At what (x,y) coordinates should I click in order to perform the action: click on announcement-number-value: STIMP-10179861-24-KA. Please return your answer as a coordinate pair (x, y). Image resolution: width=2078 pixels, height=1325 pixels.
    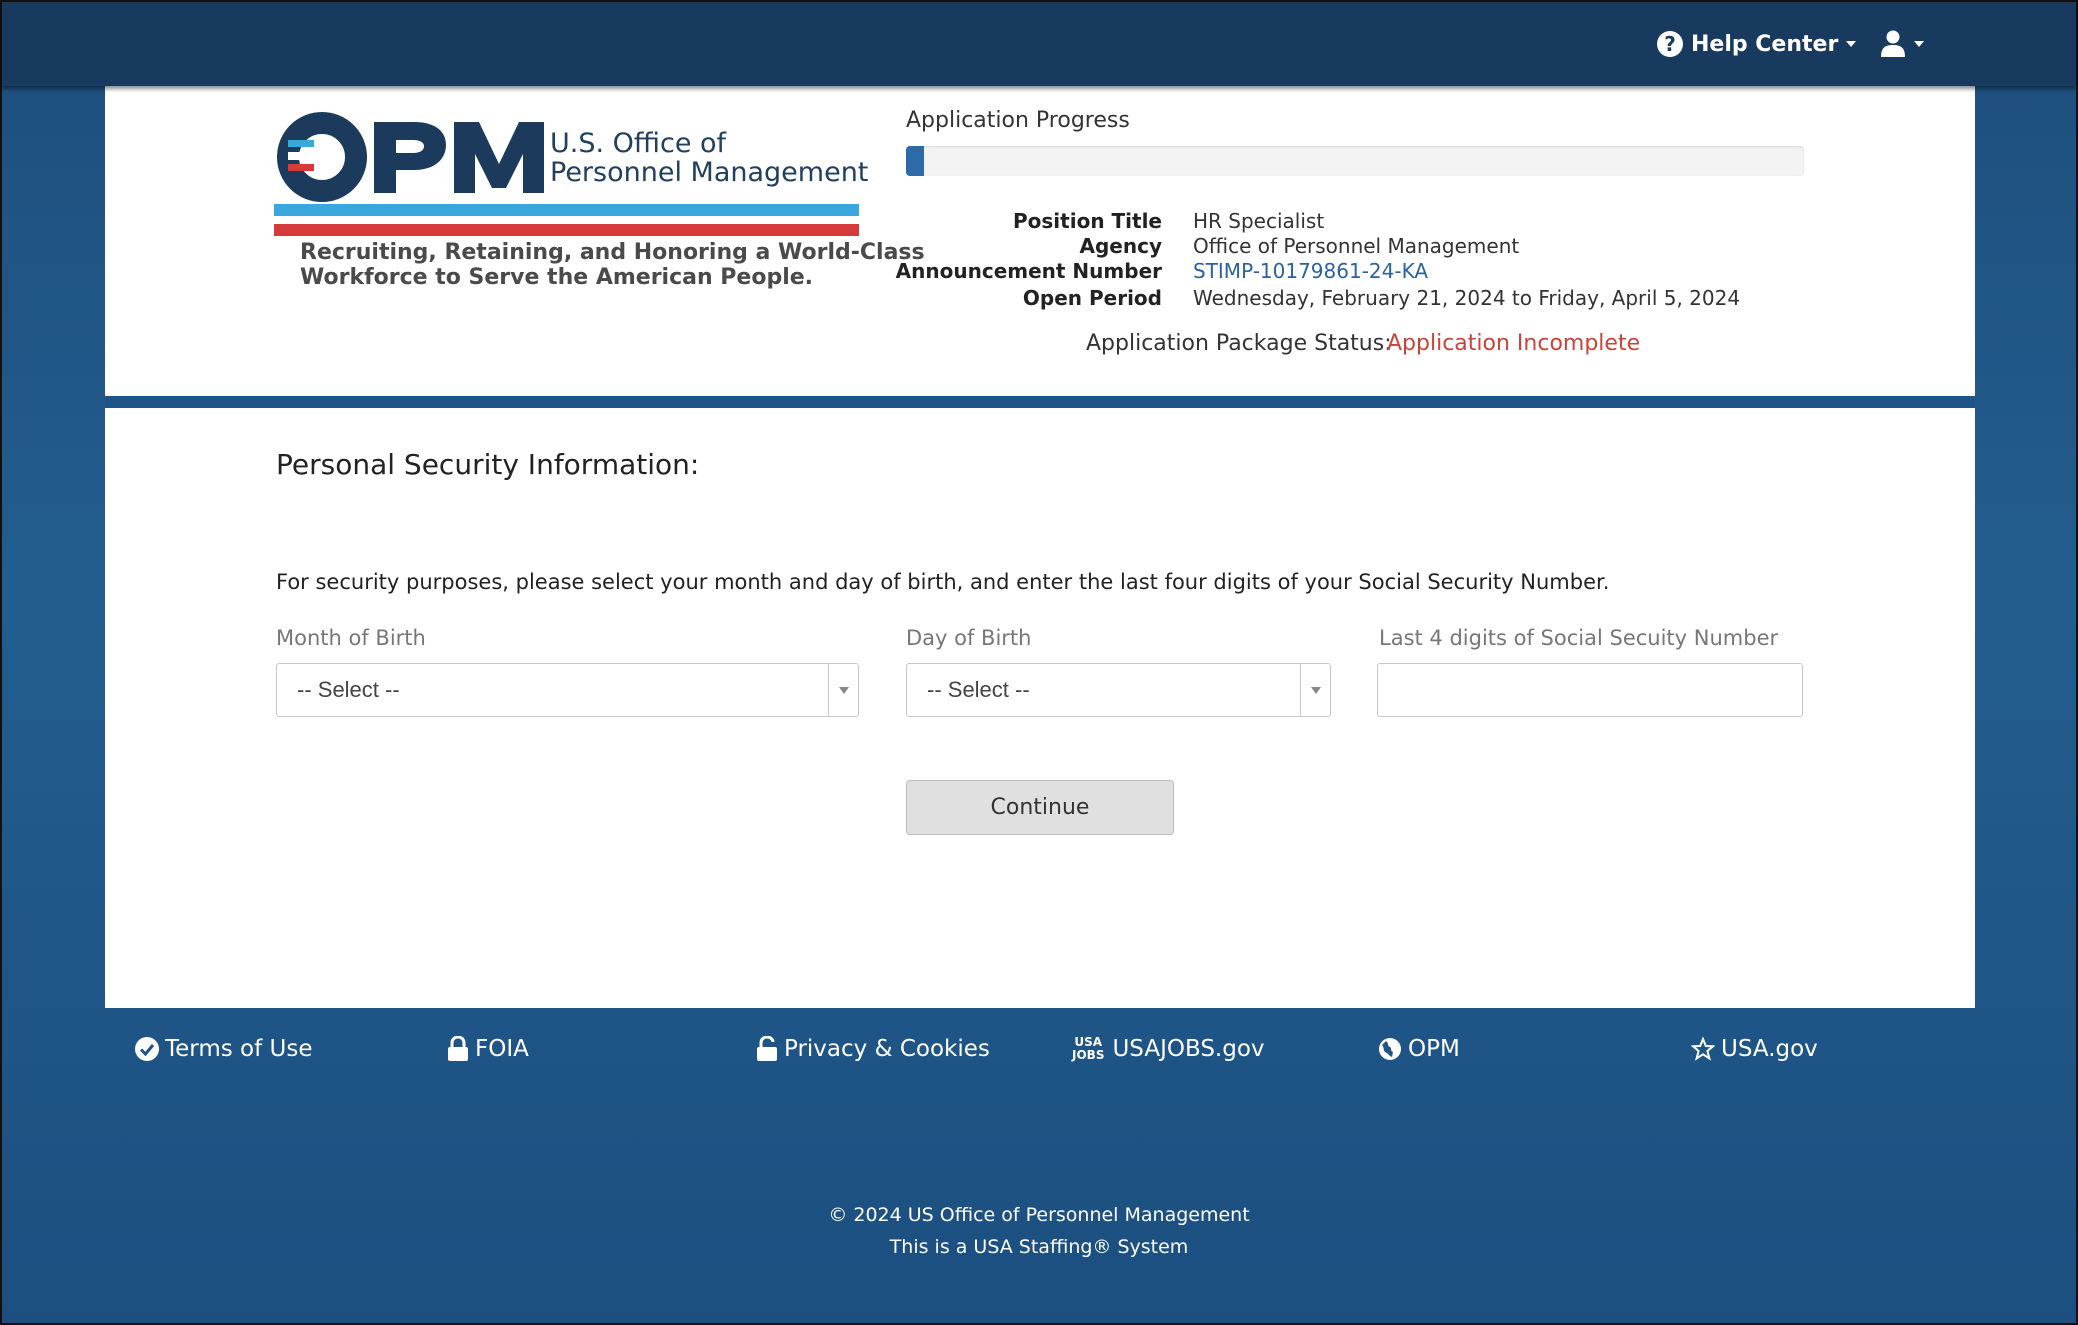
    Looking at the image, I should click on (1310, 271).